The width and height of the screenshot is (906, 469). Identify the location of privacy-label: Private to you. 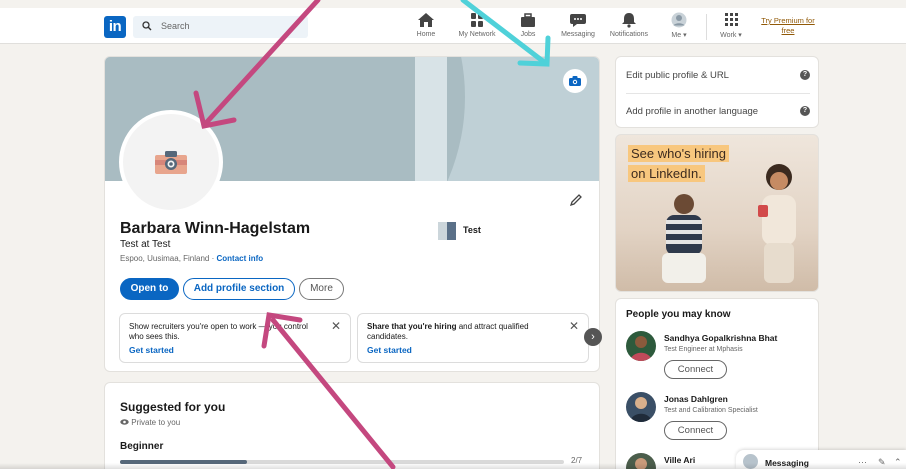
(150, 422).